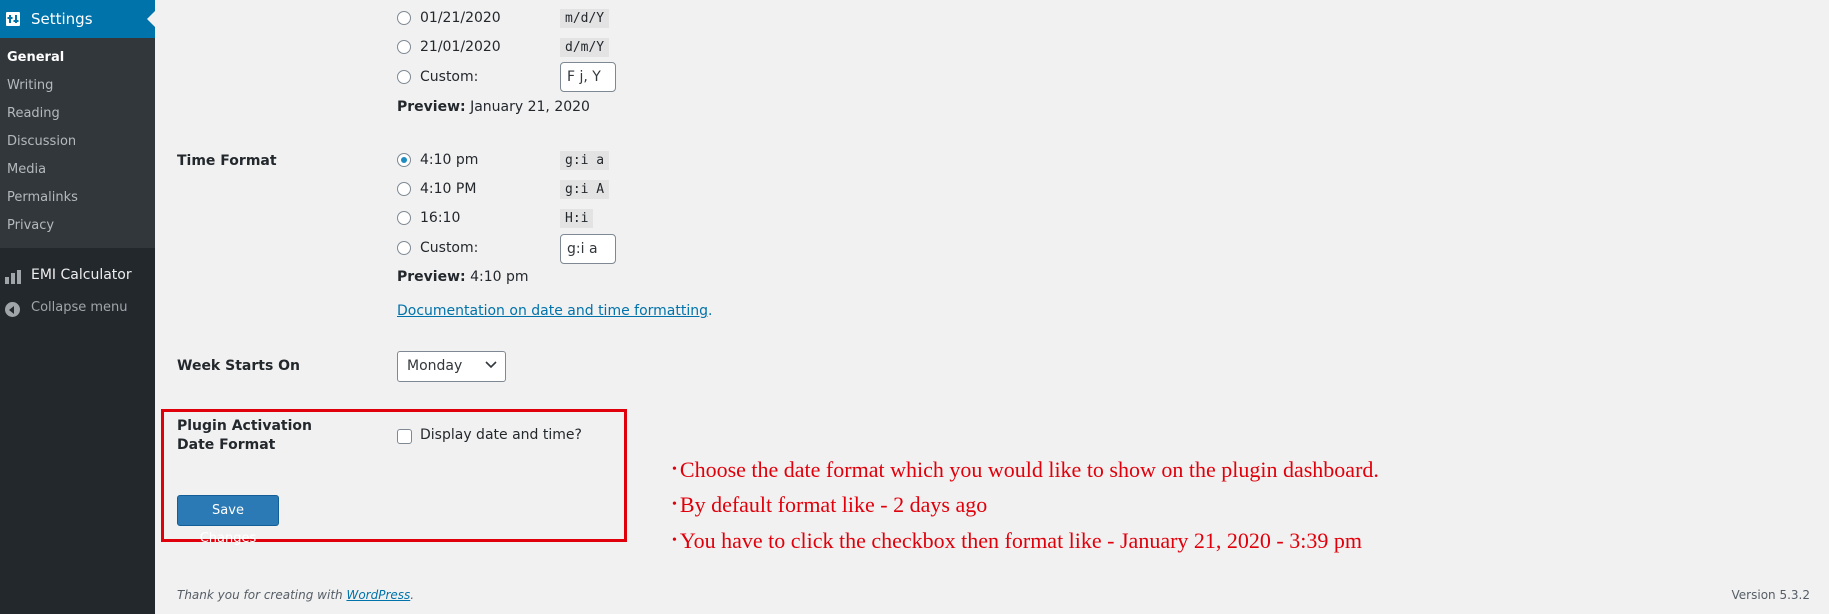  Describe the element at coordinates (435, 366) in the screenshot. I see `week-starts-value: Monday` at that location.